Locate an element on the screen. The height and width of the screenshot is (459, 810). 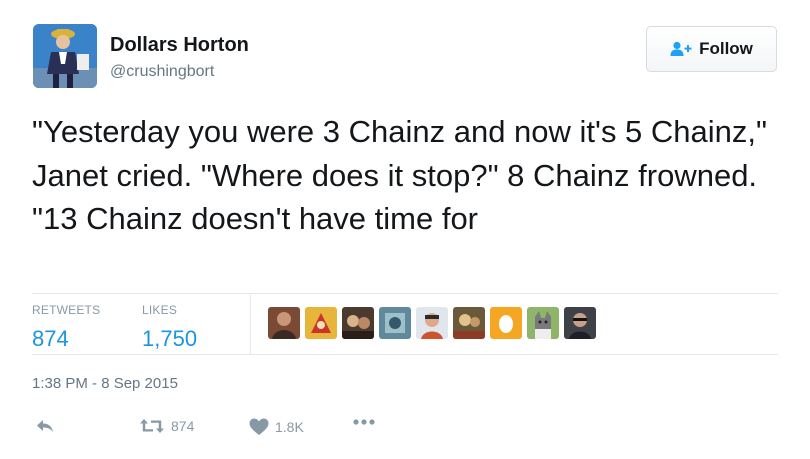
reply-button is located at coordinates (45, 426).